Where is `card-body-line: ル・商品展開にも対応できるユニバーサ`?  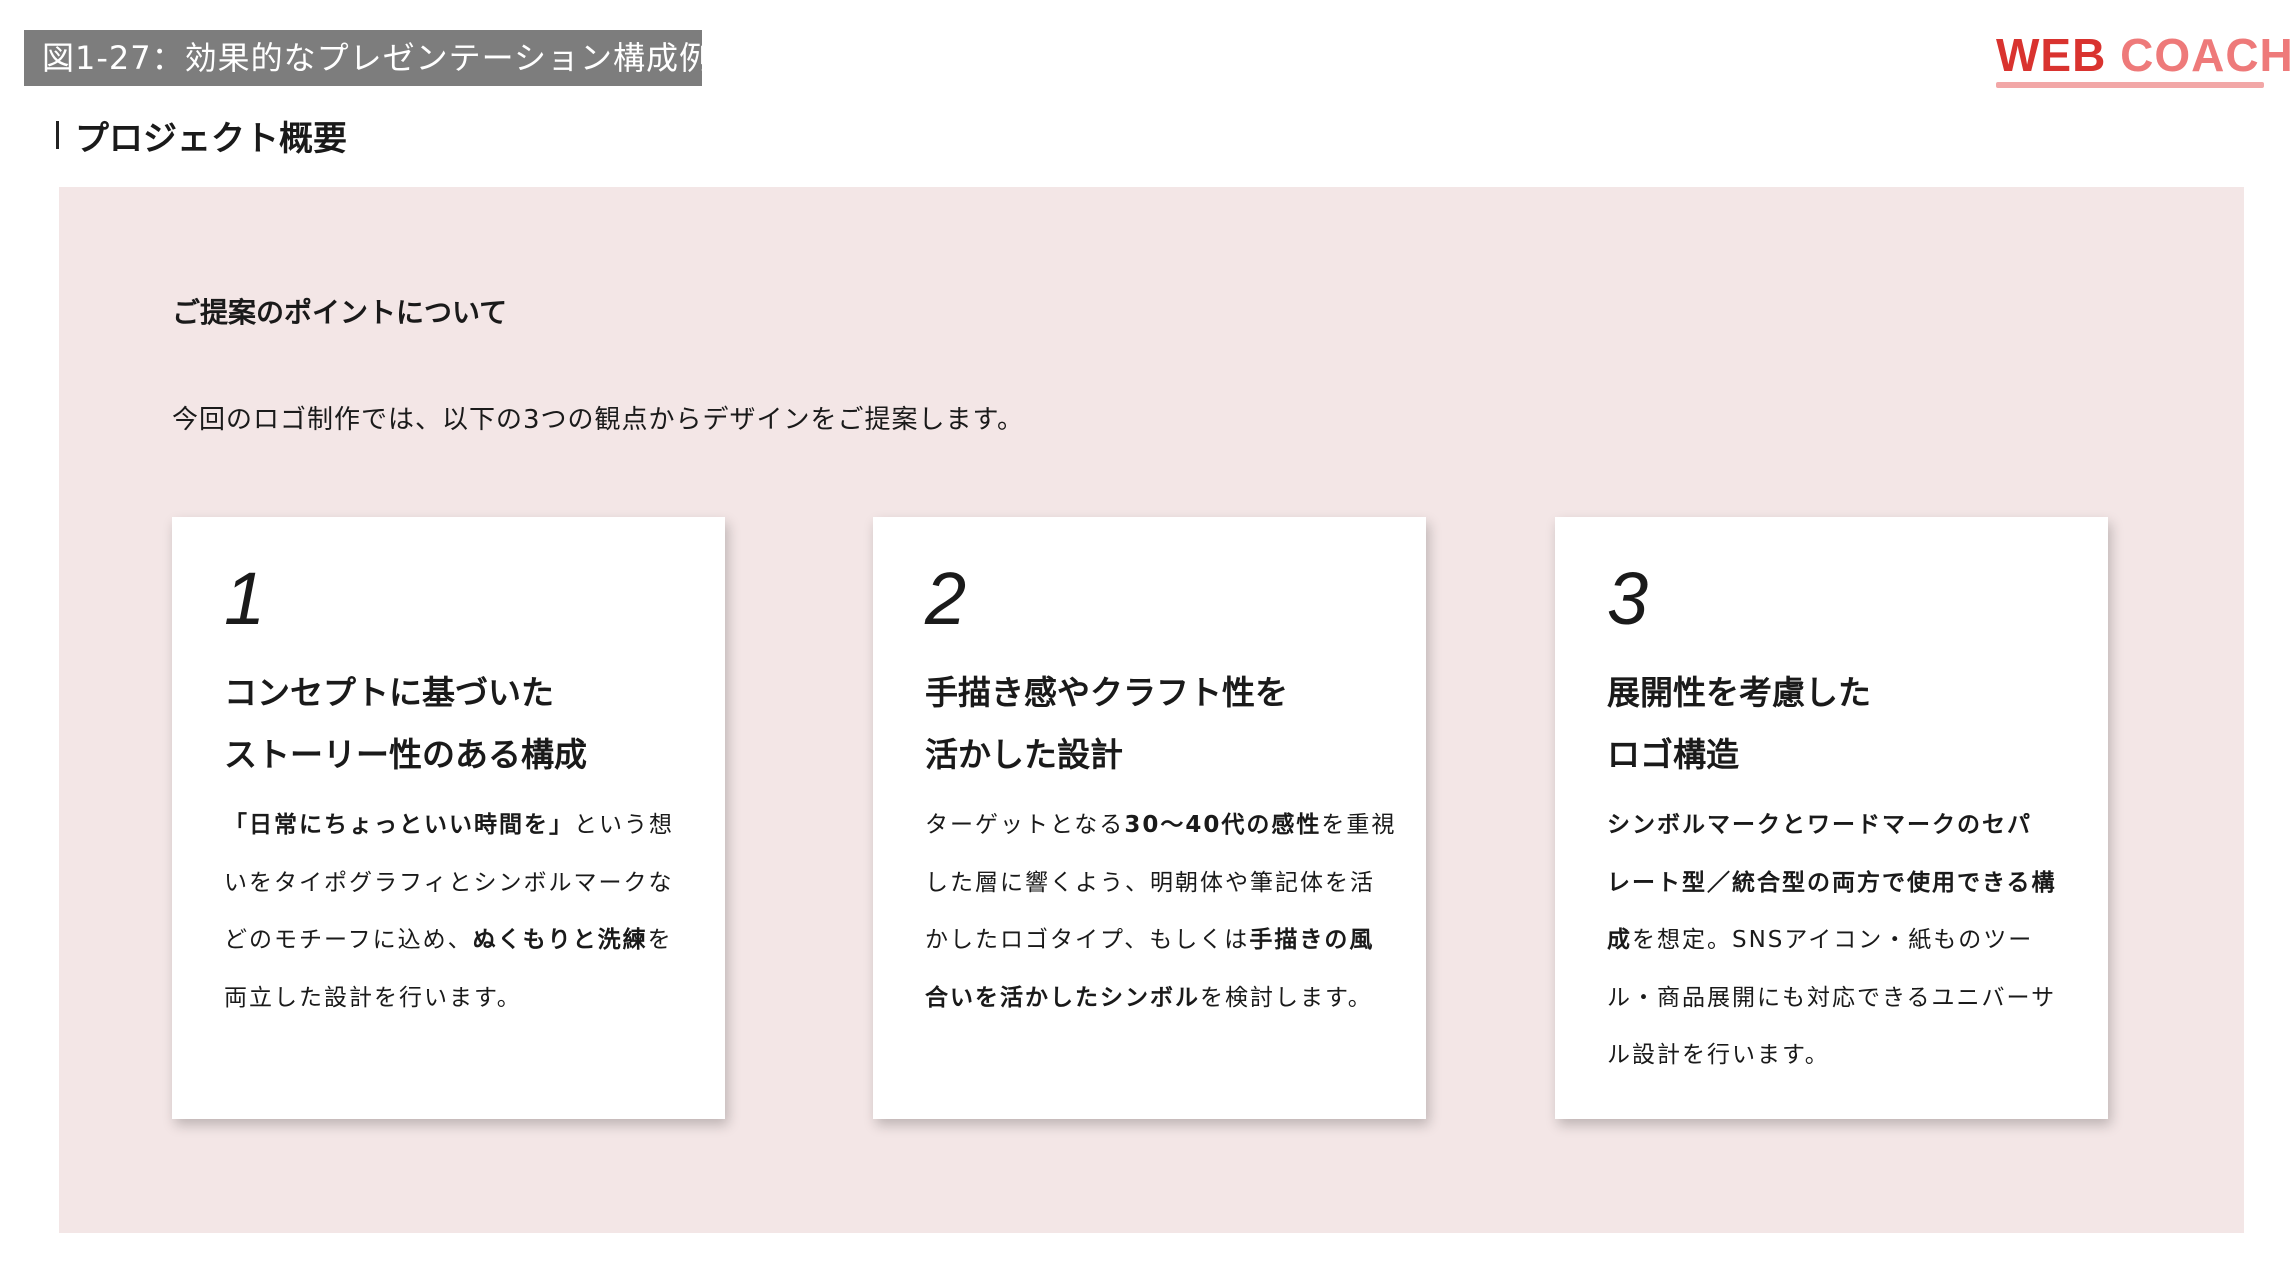
card-body-line: ル・商品展開にも対応できるユニバーサ is located at coordinates (1832, 997).